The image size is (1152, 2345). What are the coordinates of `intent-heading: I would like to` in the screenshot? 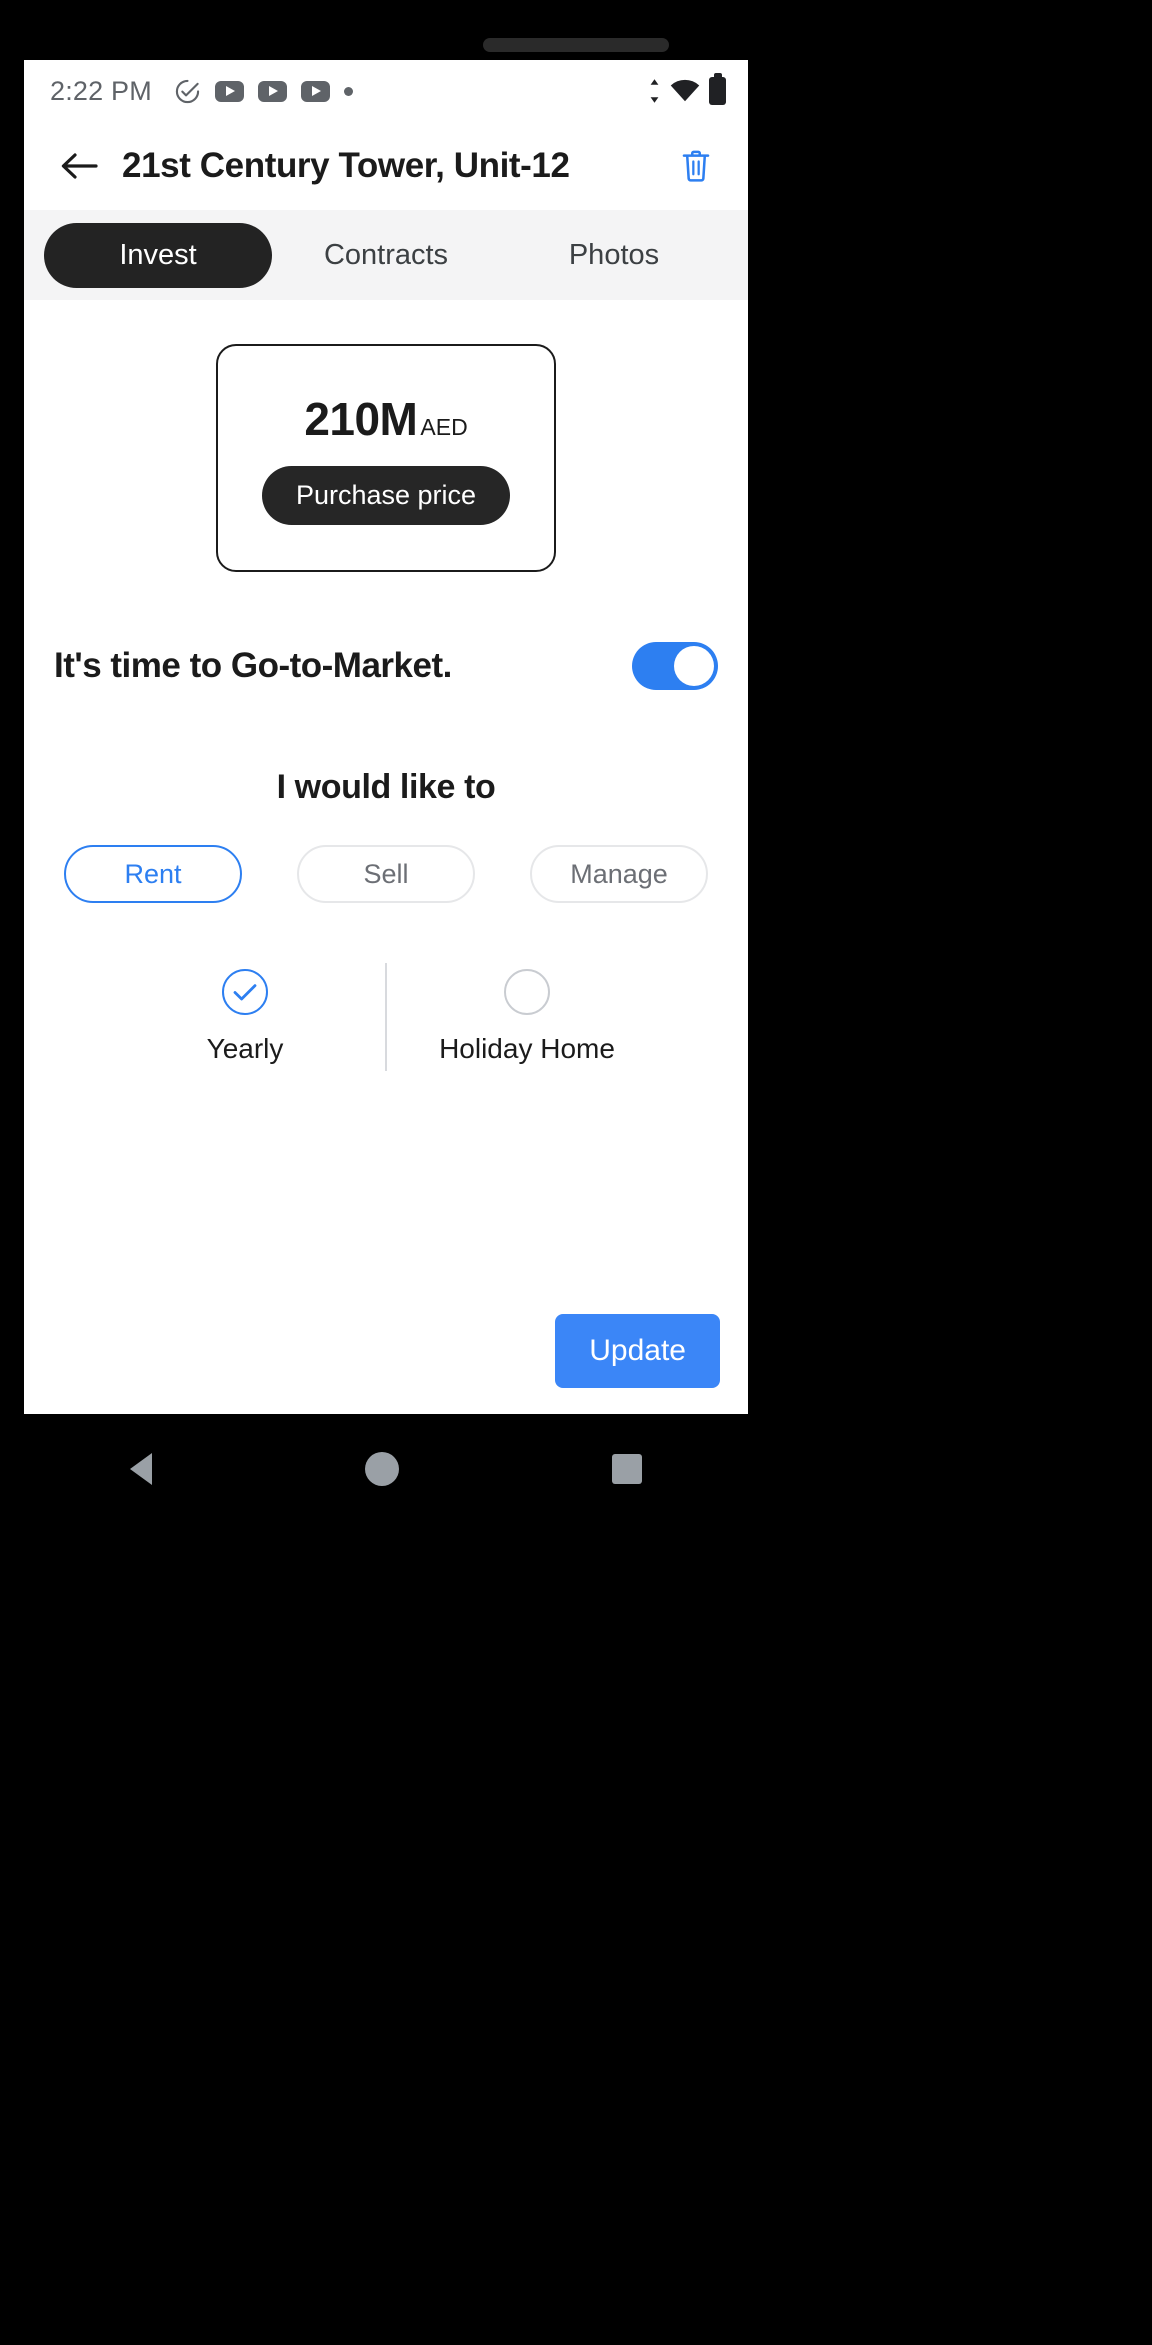 It's located at (386, 787).